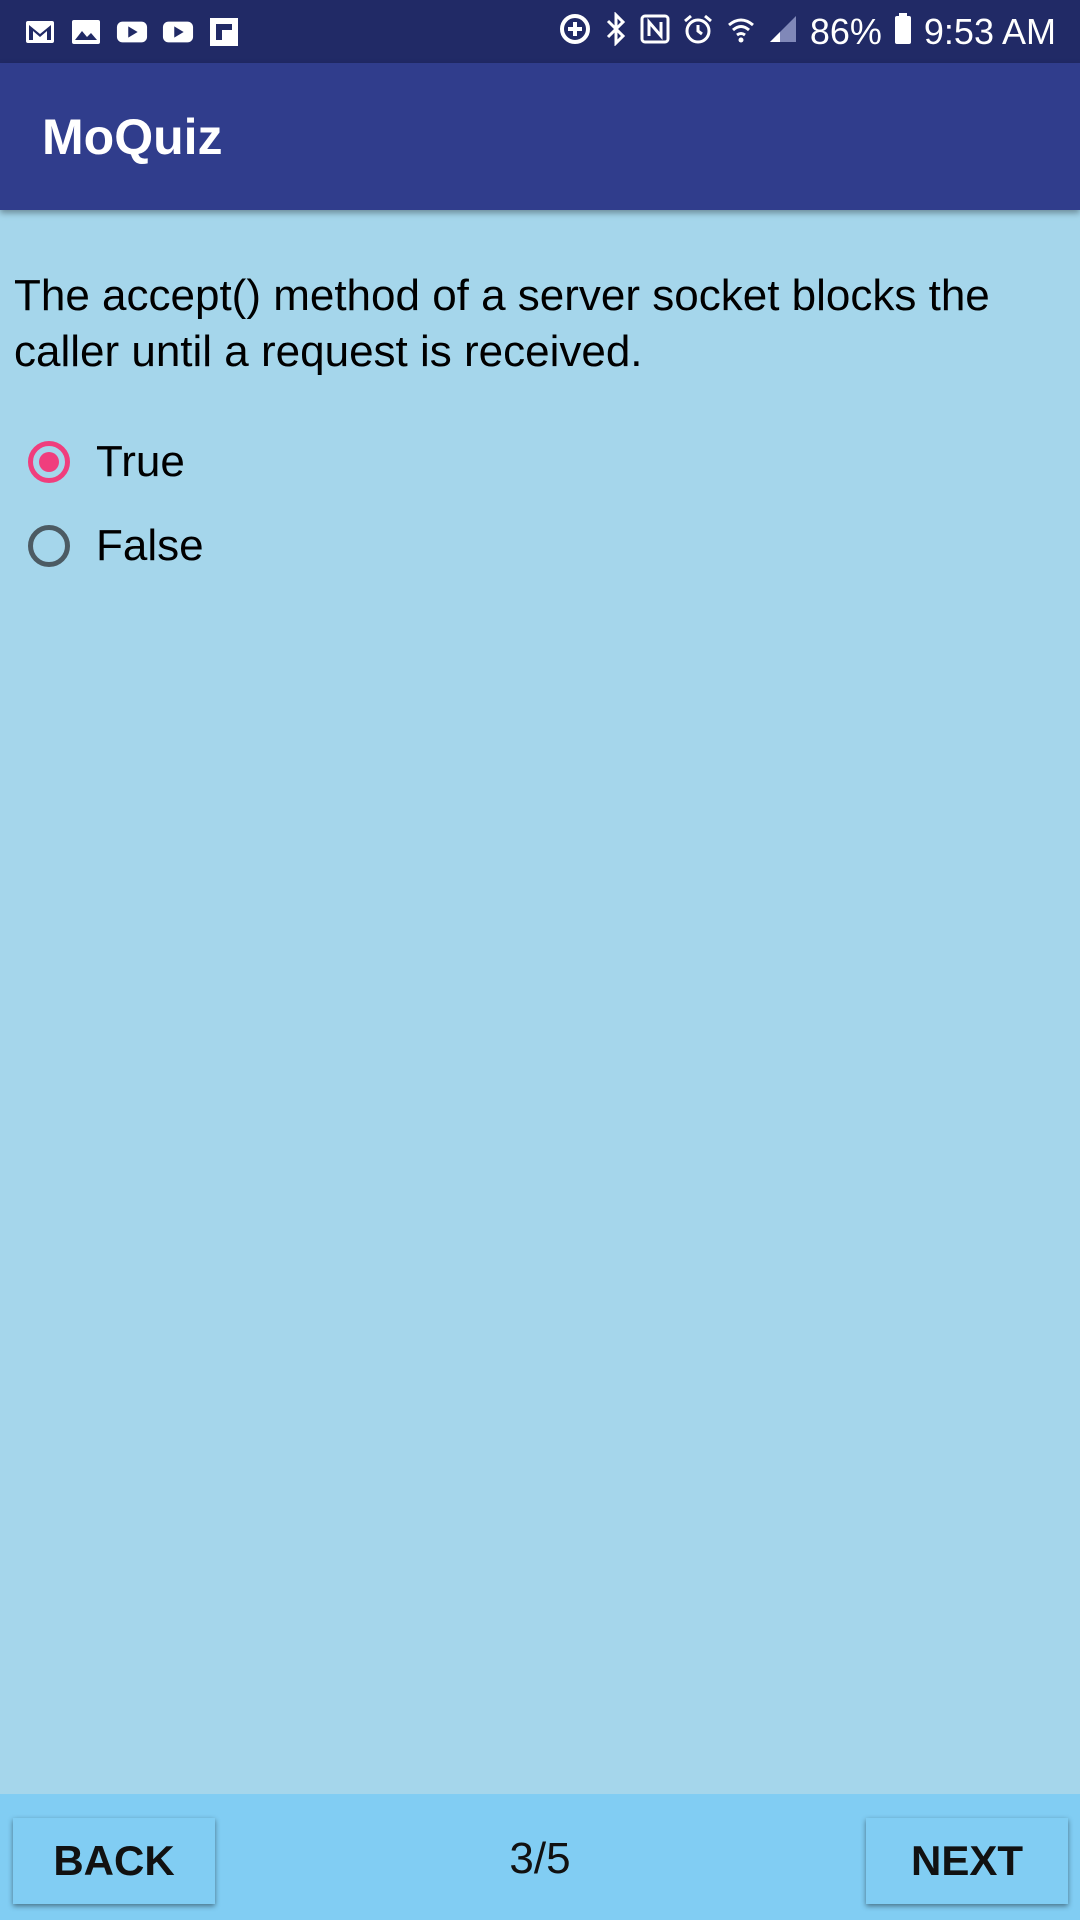  I want to click on data-saver-icon, so click(575, 32).